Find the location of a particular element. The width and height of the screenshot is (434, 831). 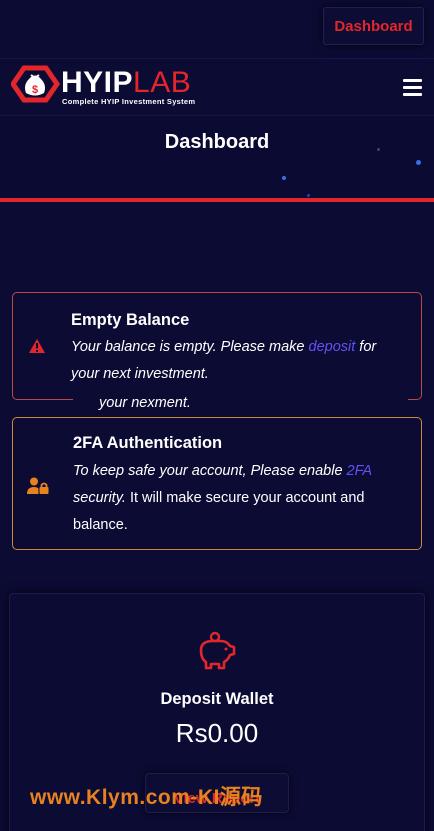

dashboard-button: Dashboard is located at coordinates (373, 26).